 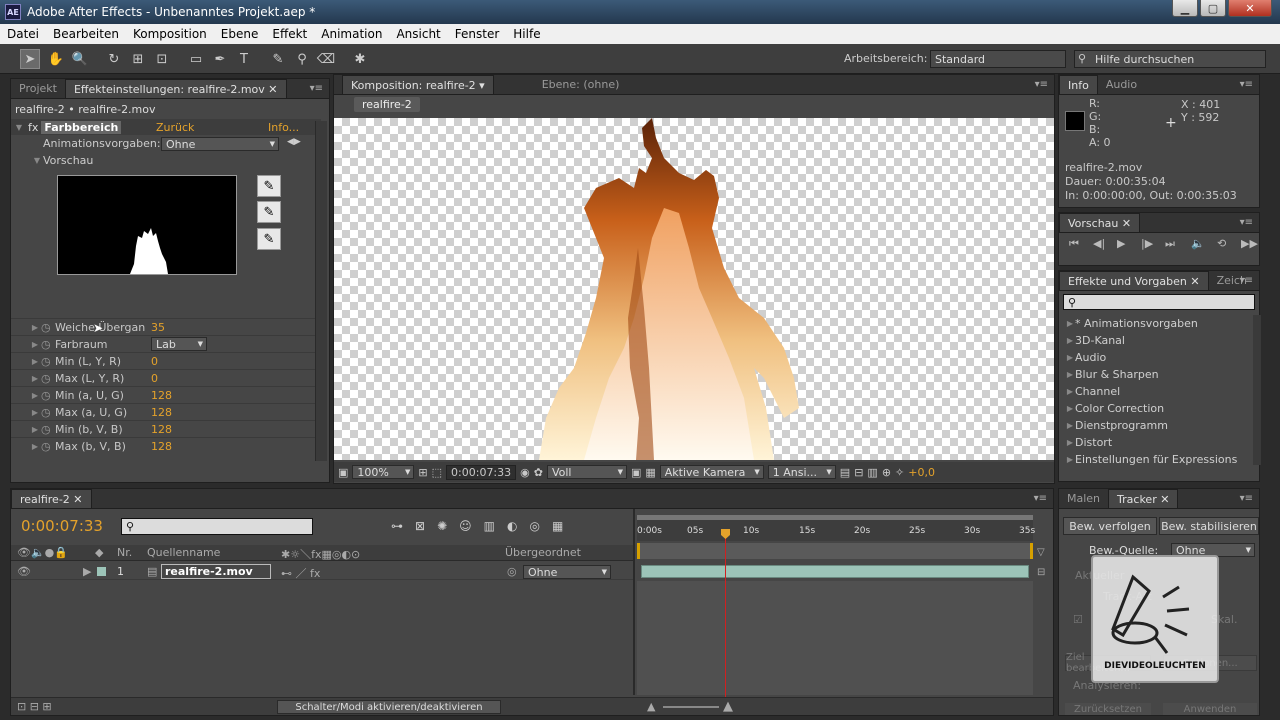 I want to click on list-item: ▶ Color Correction, so click(x=1156, y=408).